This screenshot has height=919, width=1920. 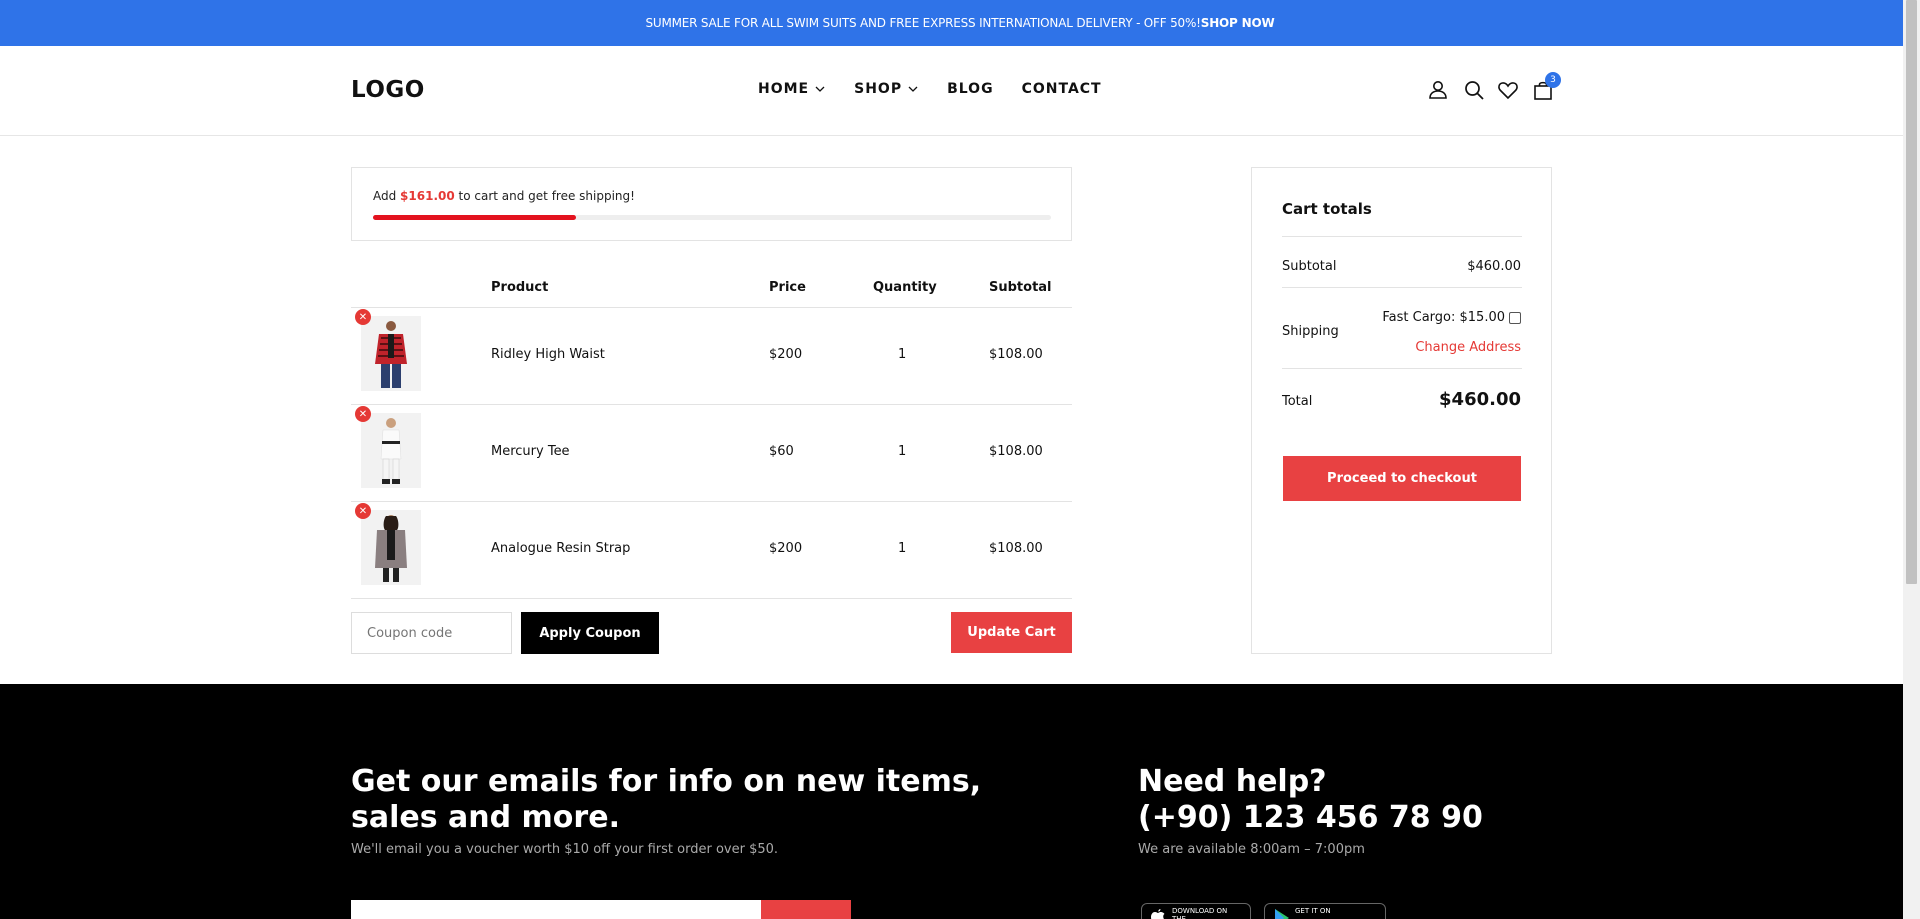 I want to click on help-phone: (+90) 123 456 78 90, so click(x=1310, y=818).